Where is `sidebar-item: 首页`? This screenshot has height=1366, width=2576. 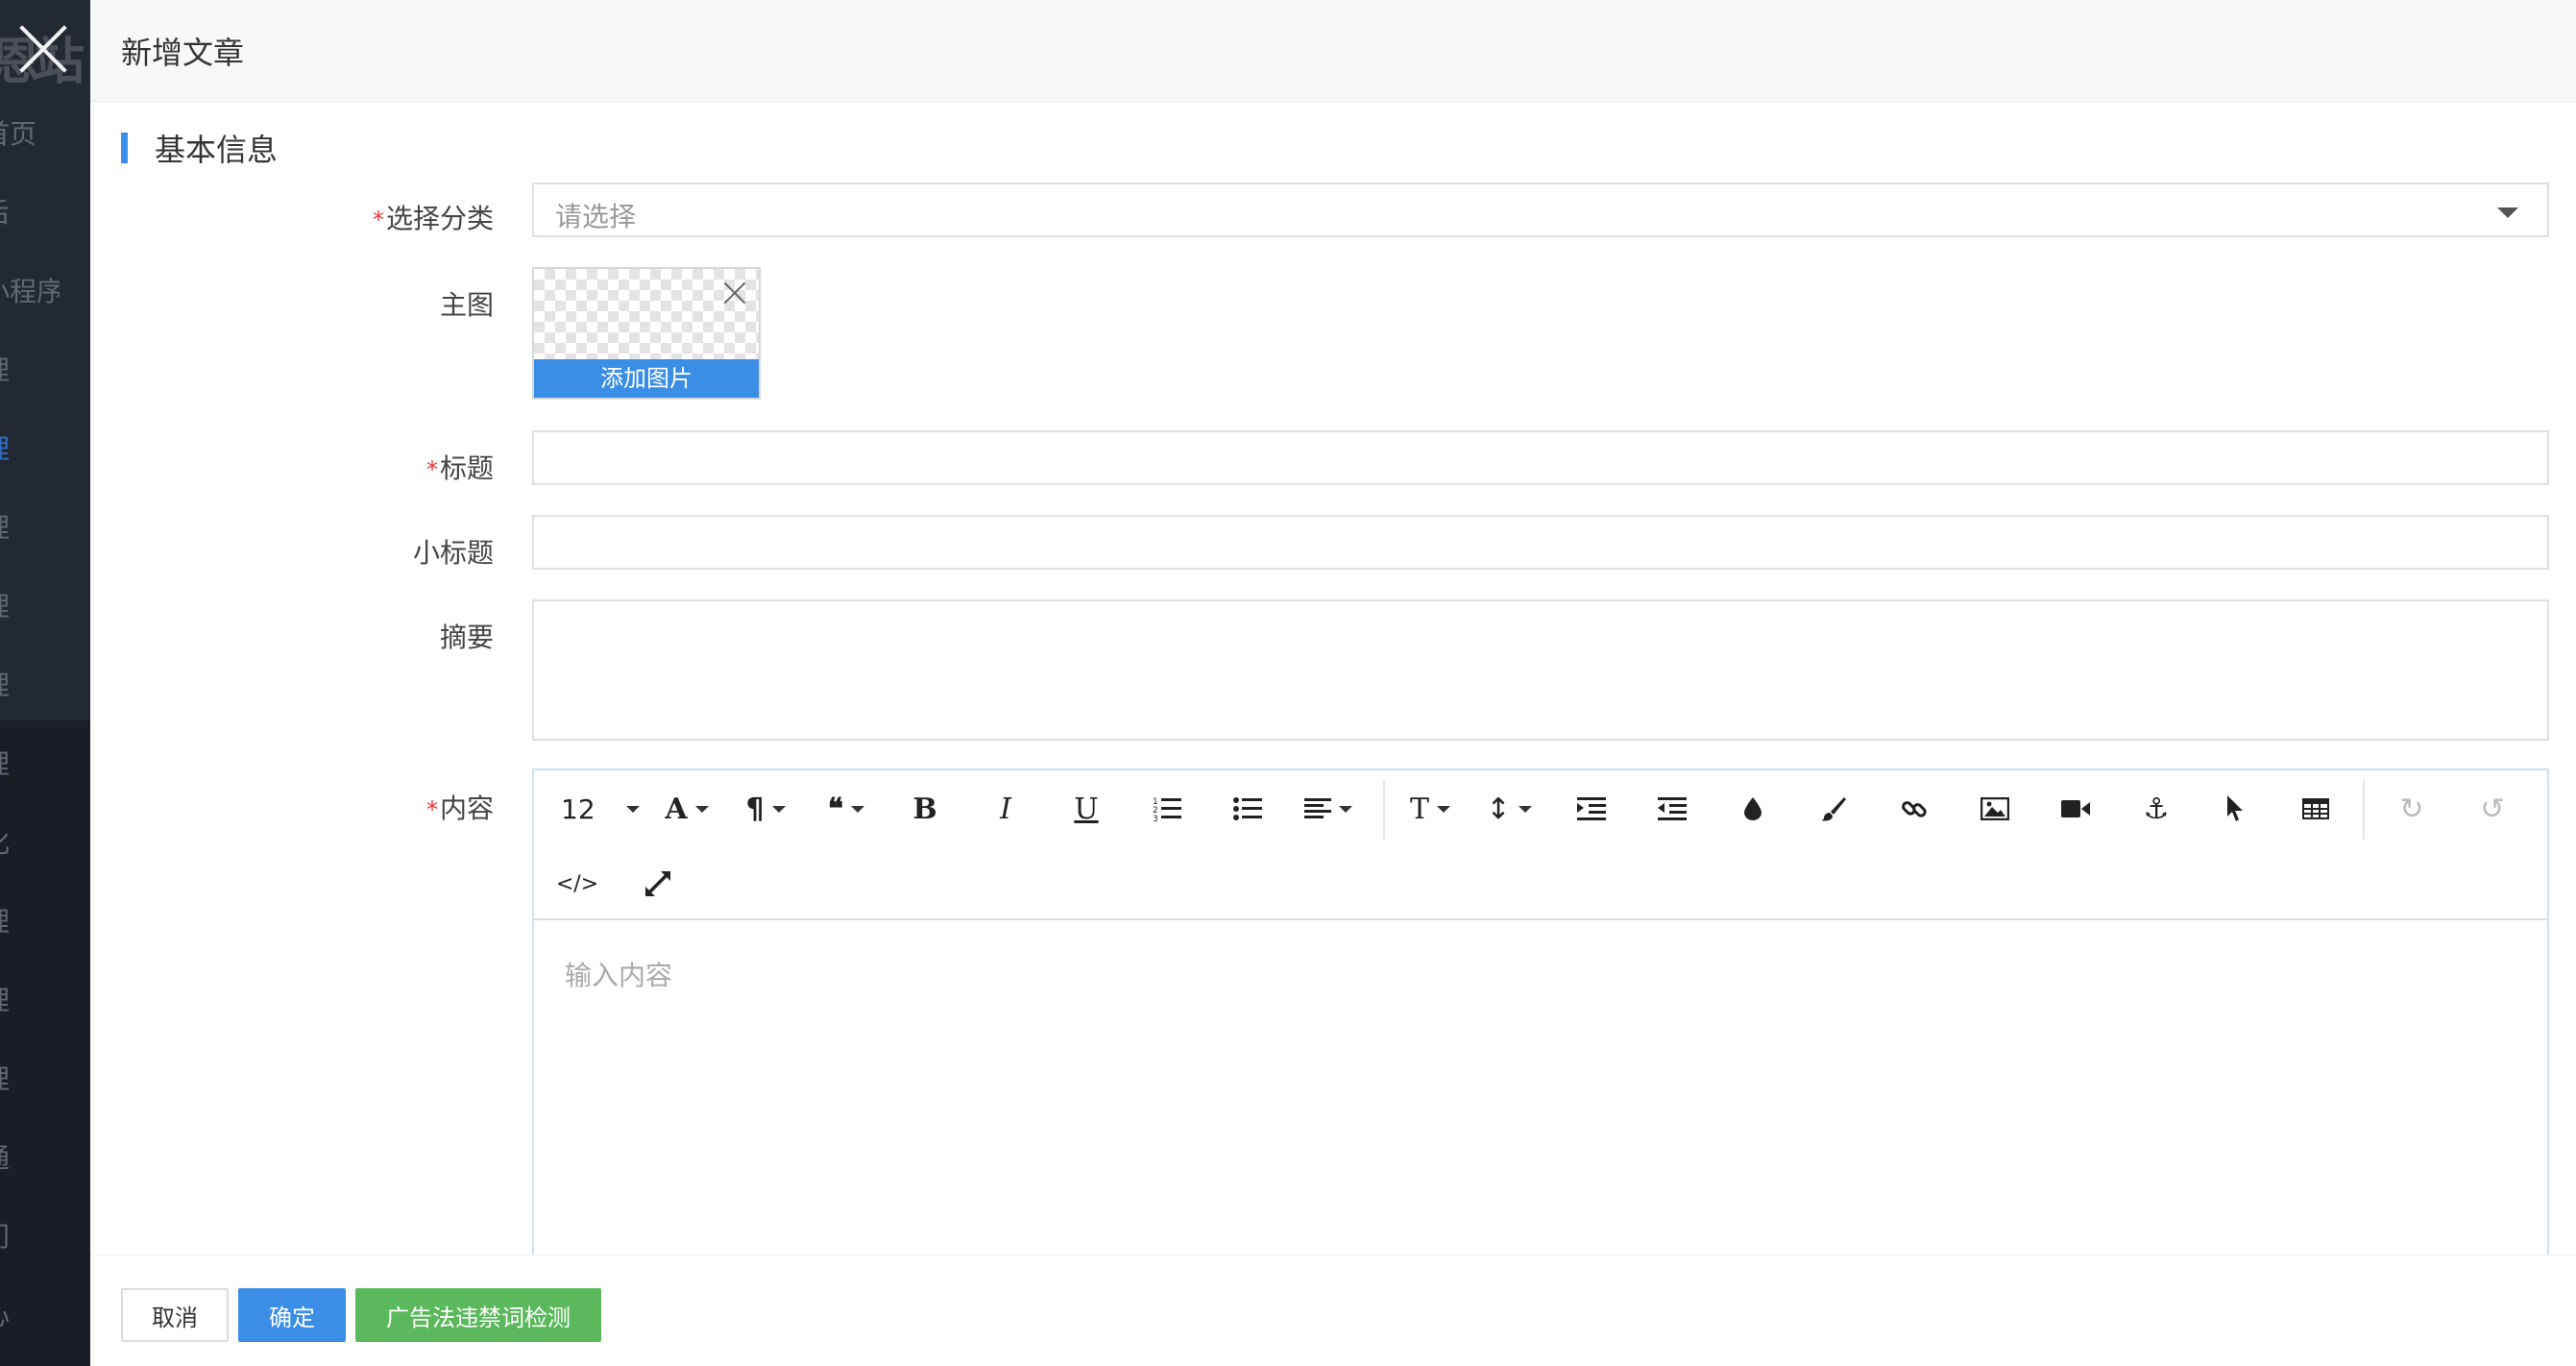 sidebar-item: 首页 is located at coordinates (30, 132).